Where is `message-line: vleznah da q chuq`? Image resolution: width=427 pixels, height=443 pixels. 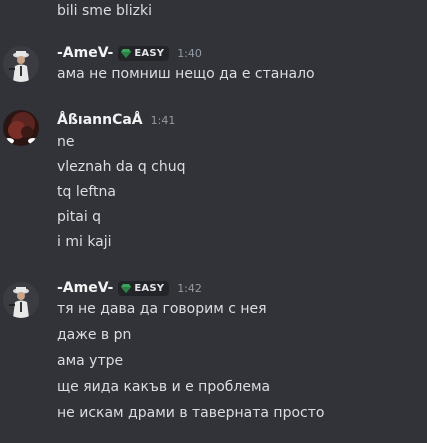
message-line: vleznah da q chuq is located at coordinates (121, 167).